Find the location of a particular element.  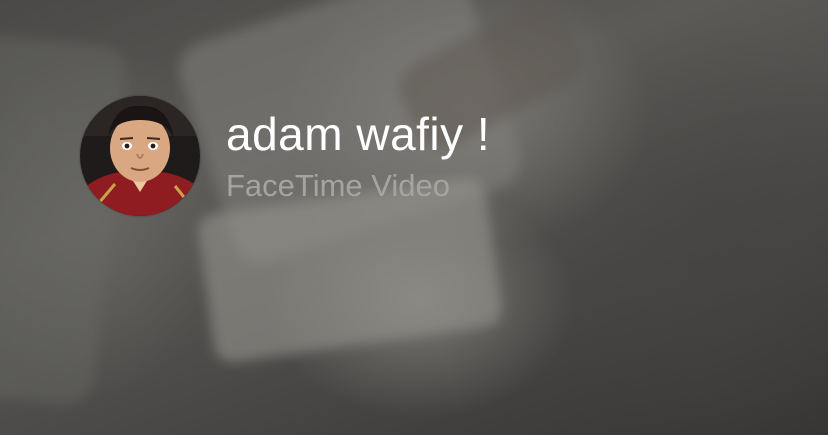

caller-text-block: adam wafiy ! FaceTime Video is located at coordinates (358, 156).